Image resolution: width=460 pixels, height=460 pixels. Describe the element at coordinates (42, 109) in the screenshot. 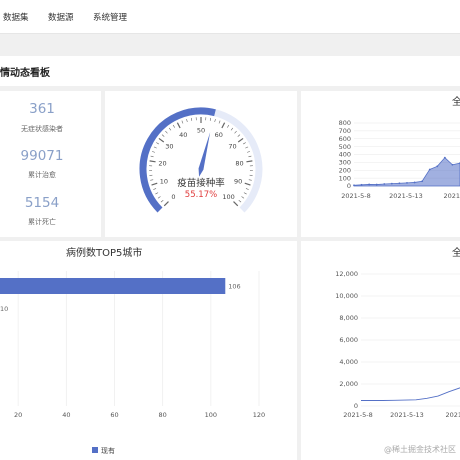

I see `stat-asymptomatic-value: 361` at that location.